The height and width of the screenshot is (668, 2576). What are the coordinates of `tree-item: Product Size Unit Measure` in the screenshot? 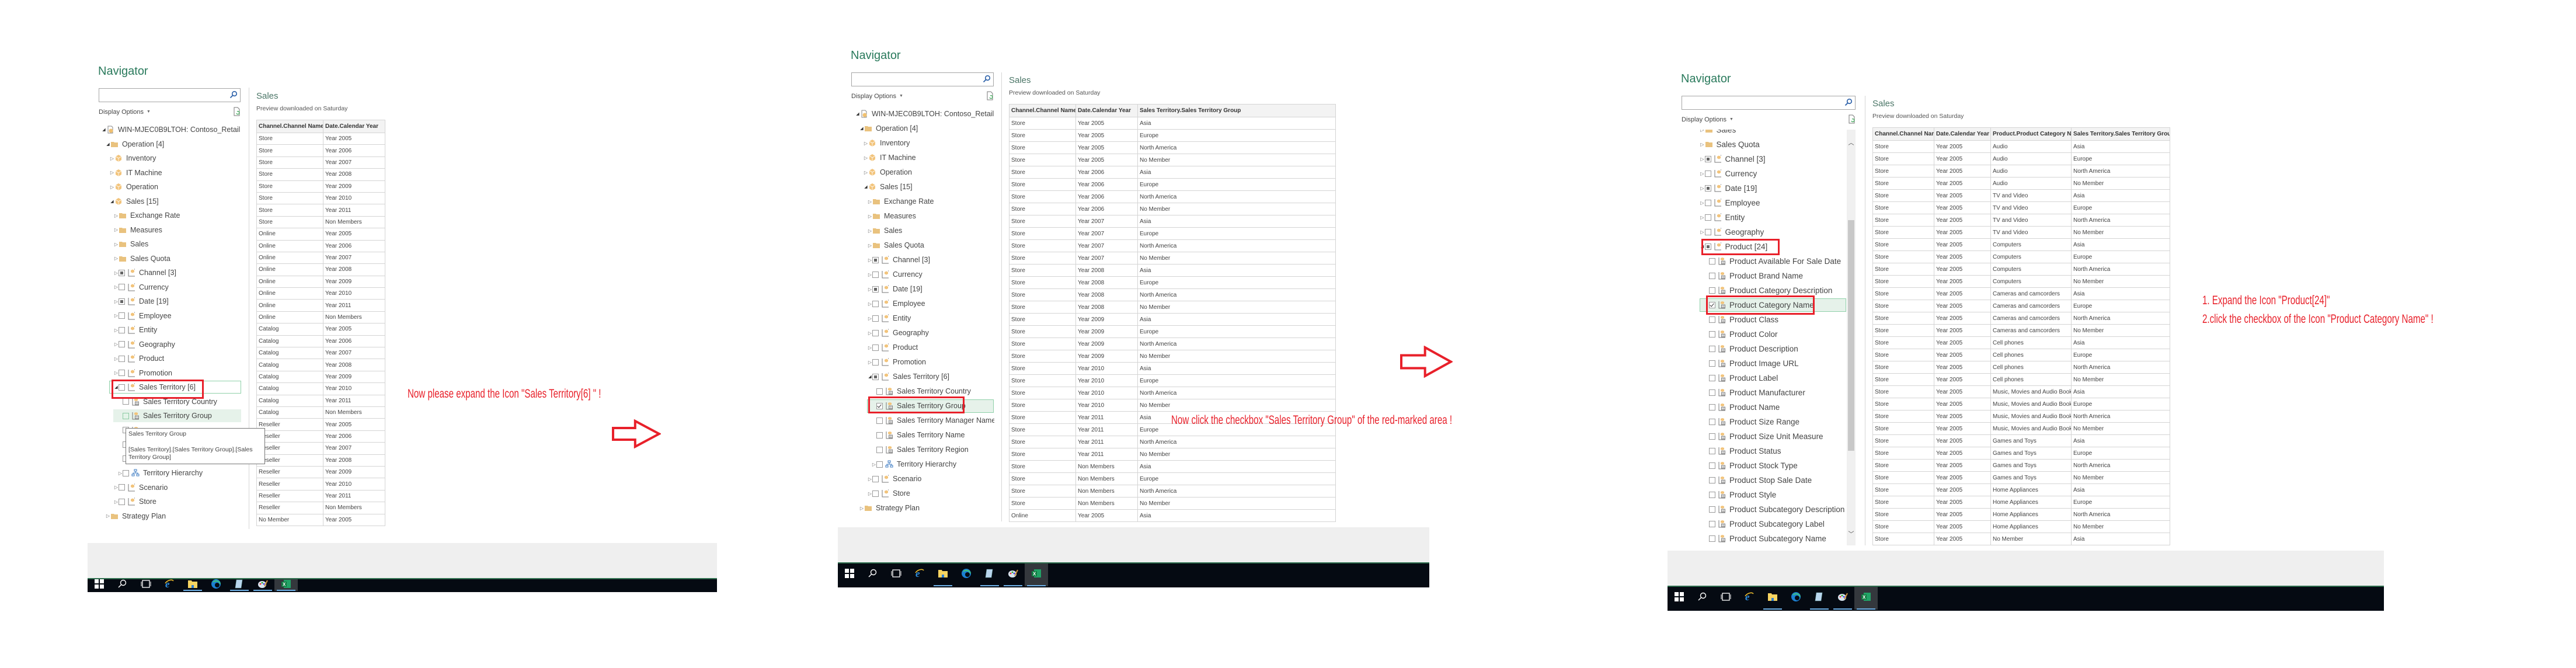 It's located at (1763, 437).